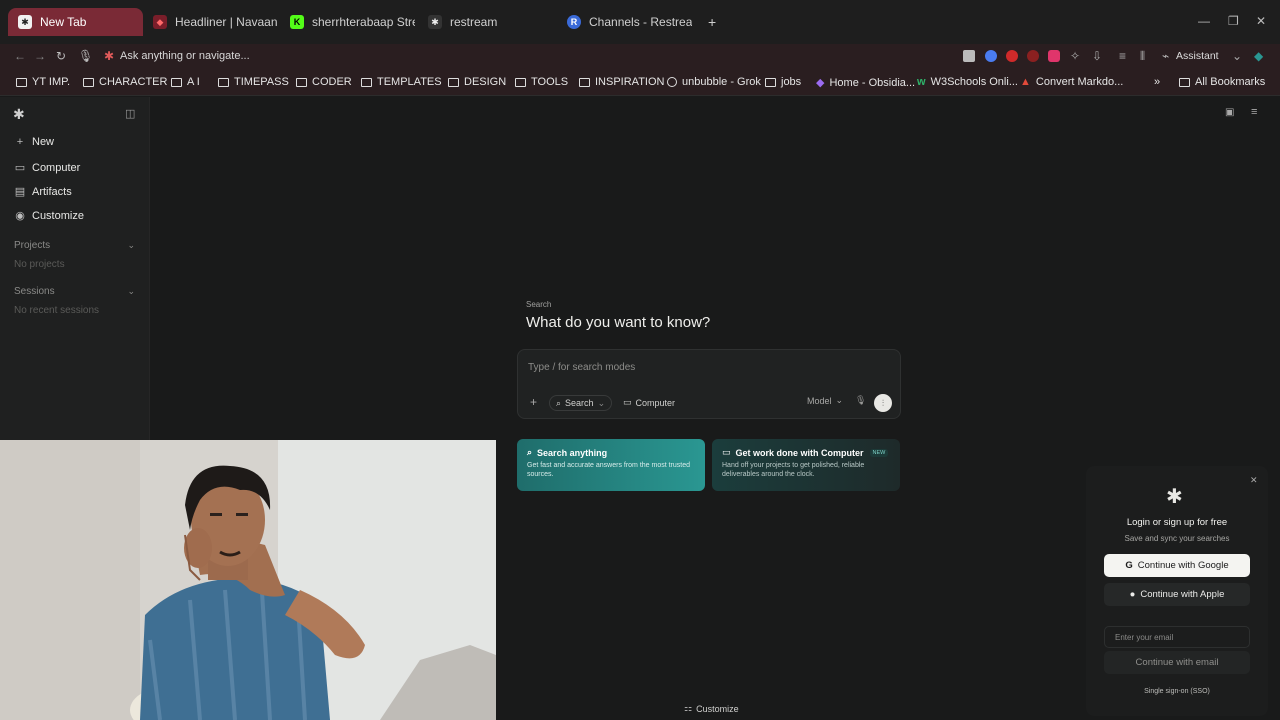 This screenshot has width=1280, height=720. What do you see at coordinates (1075, 56) in the screenshot?
I see `puzzle-icon: ✧` at bounding box center [1075, 56].